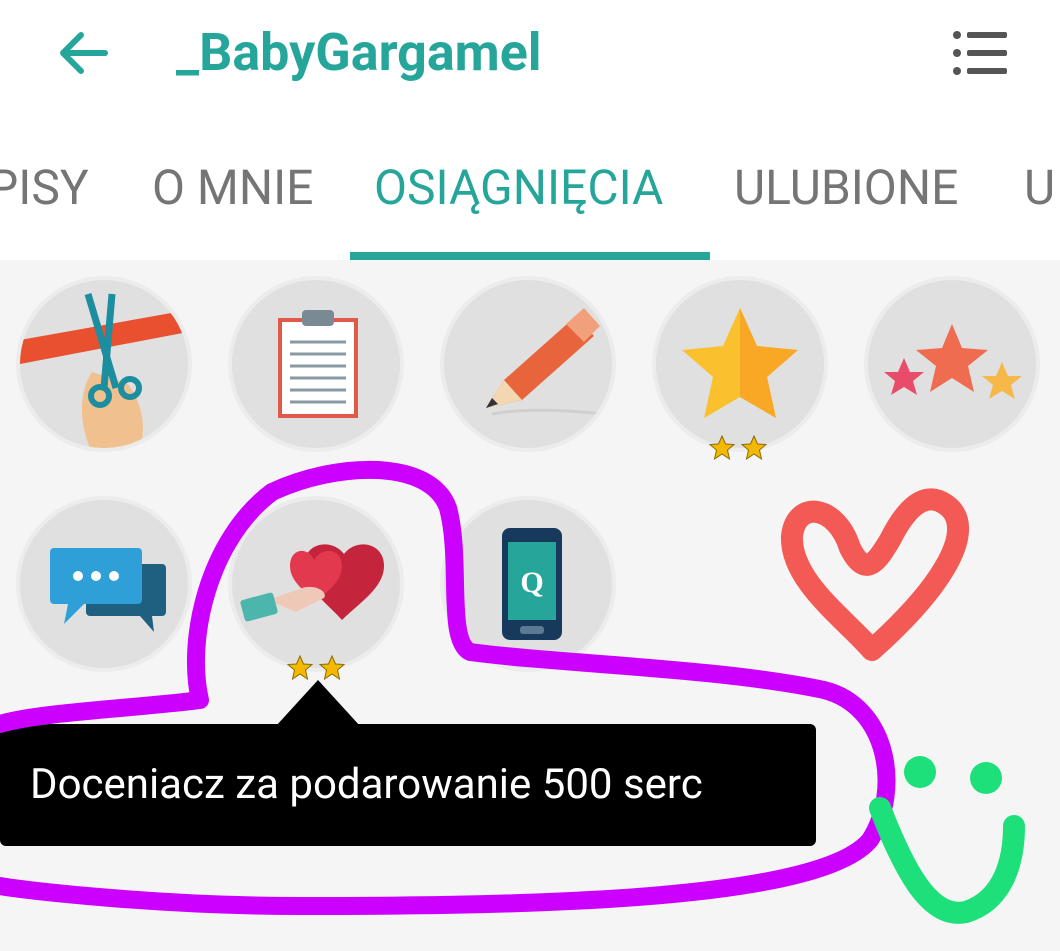  I want to click on badge-gold-star-level, so click(738, 449).